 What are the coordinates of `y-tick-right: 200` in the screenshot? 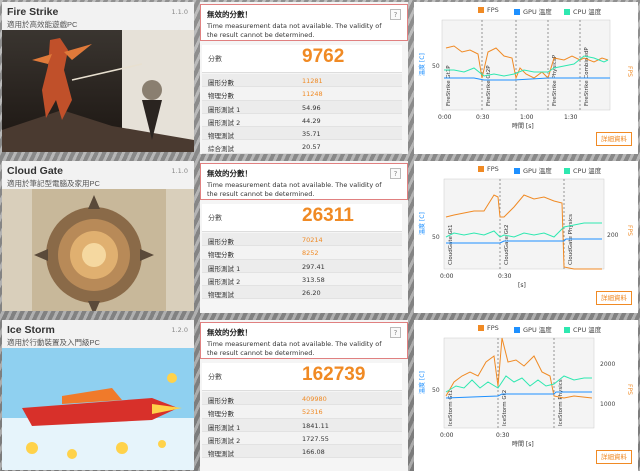 It's located at (613, 235).